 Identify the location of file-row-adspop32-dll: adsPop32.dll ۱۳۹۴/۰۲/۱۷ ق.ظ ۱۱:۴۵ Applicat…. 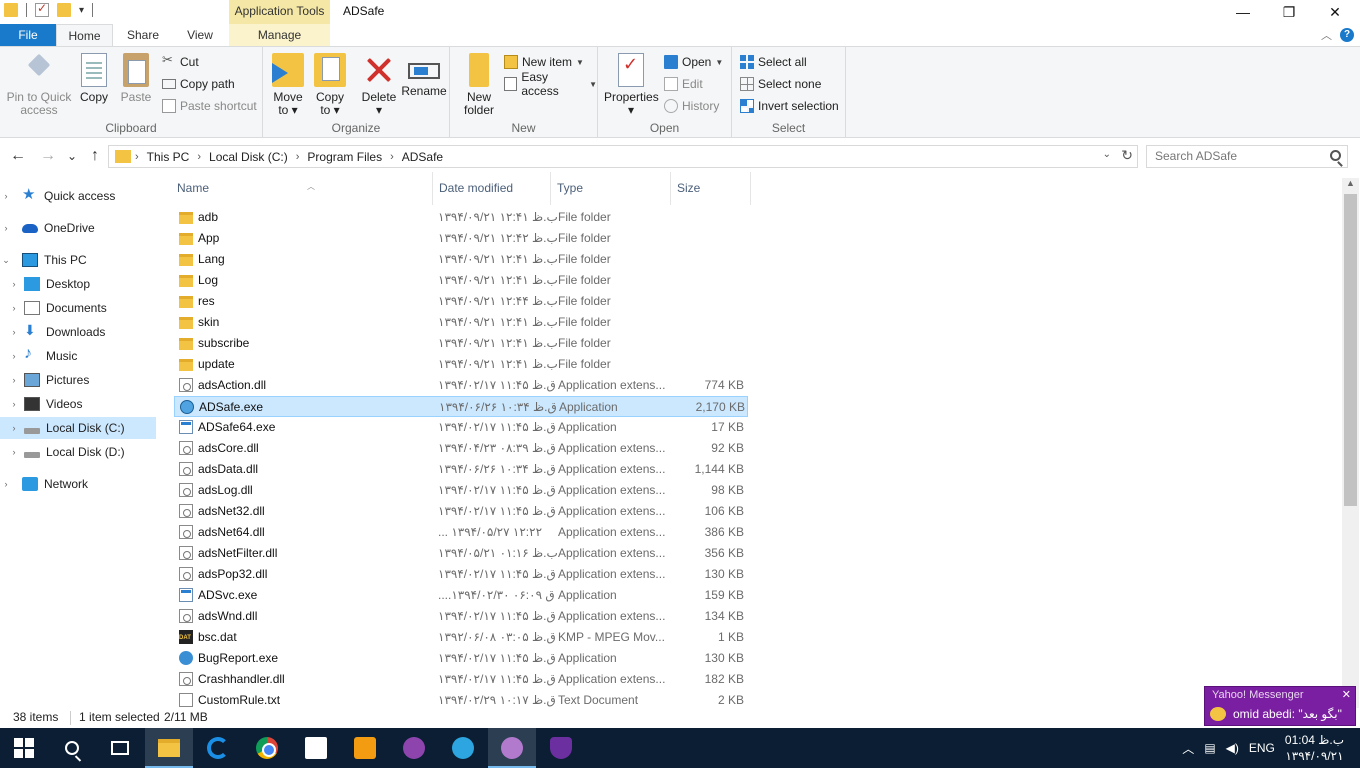
(461, 574).